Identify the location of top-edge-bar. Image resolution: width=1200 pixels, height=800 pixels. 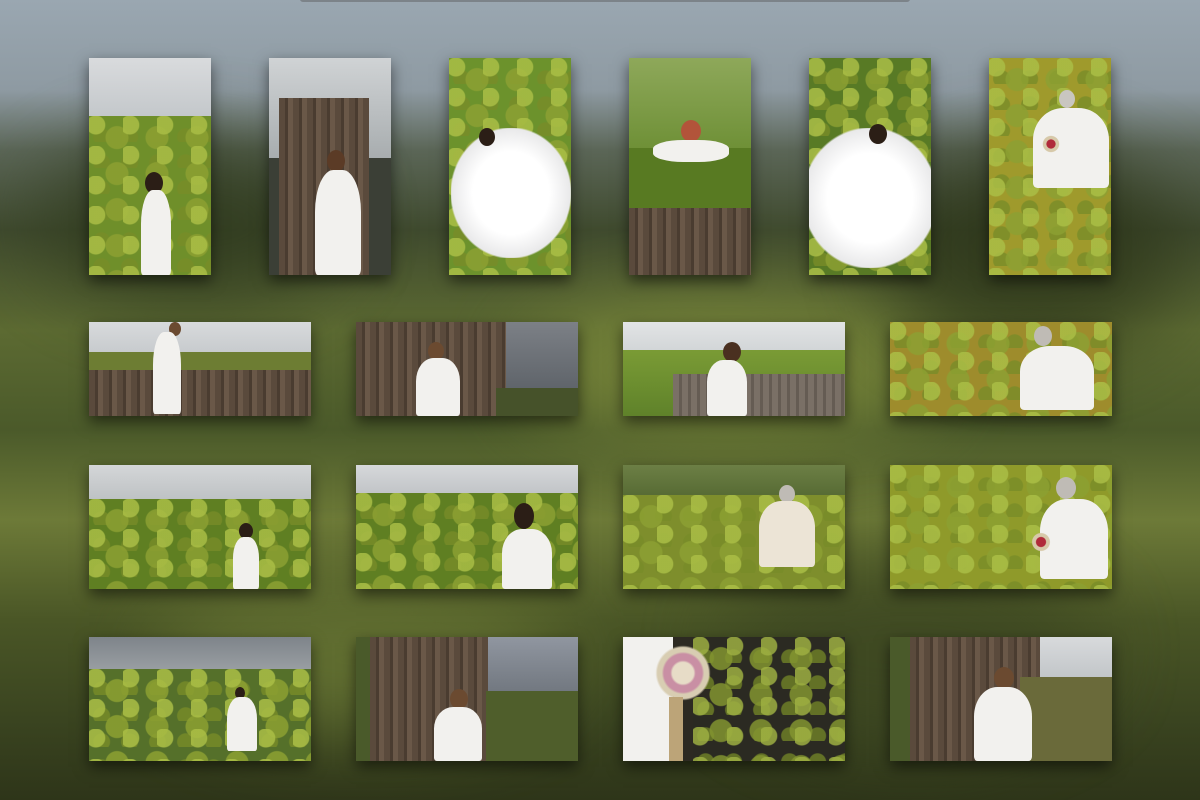
(605, 1).